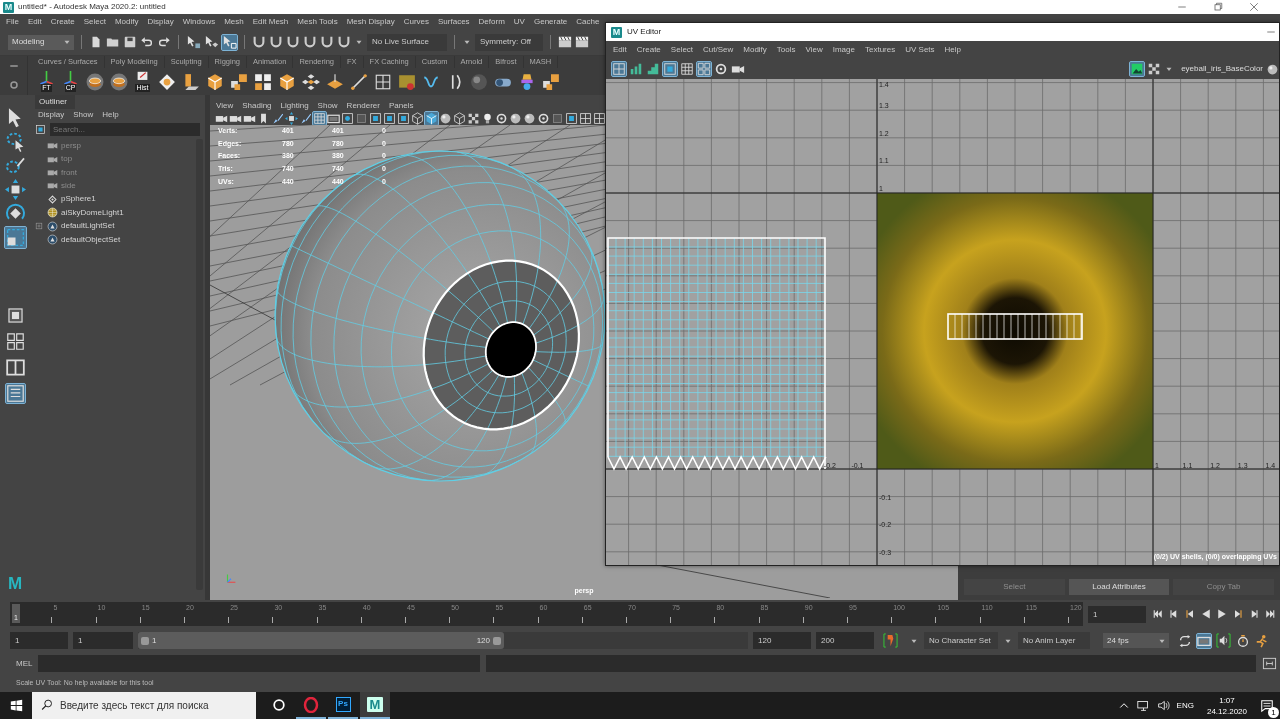 Image resolution: width=1280 pixels, height=719 pixels. I want to click on symmetry-field: Symmetry: Off, so click(509, 42).